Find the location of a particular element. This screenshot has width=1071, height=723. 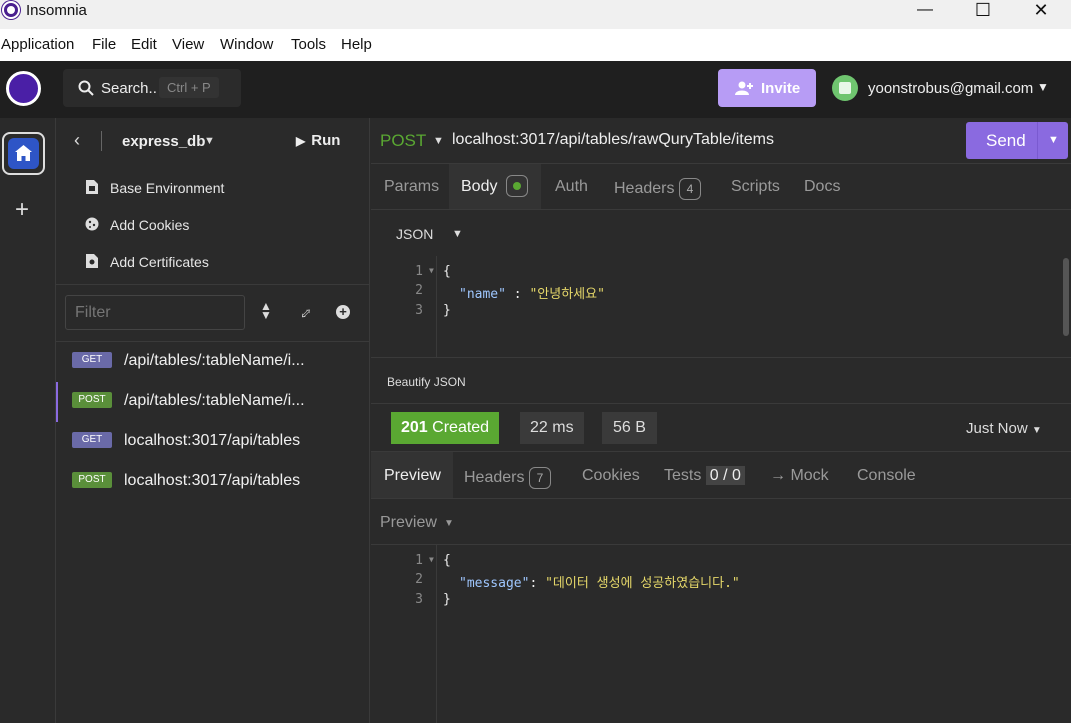

home-button is located at coordinates (23, 153).